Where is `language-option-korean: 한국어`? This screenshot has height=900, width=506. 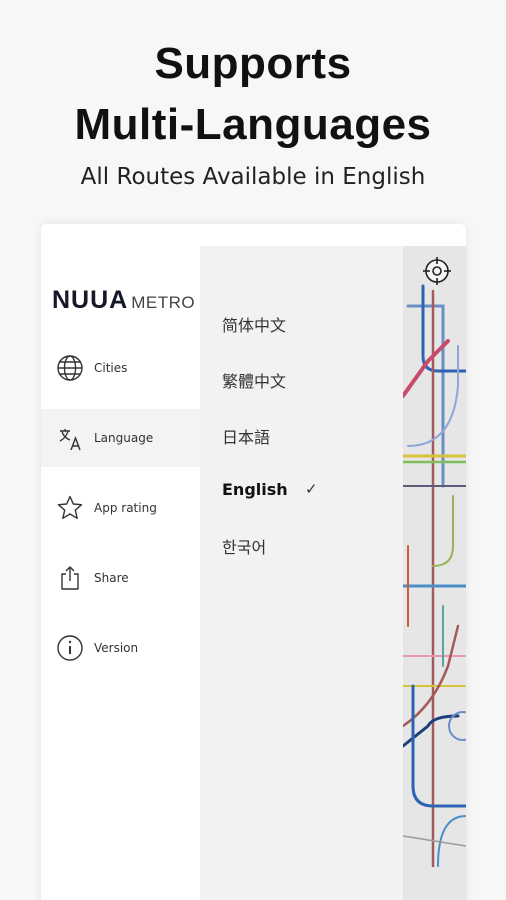 language-option-korean: 한국어 is located at coordinates (244, 546).